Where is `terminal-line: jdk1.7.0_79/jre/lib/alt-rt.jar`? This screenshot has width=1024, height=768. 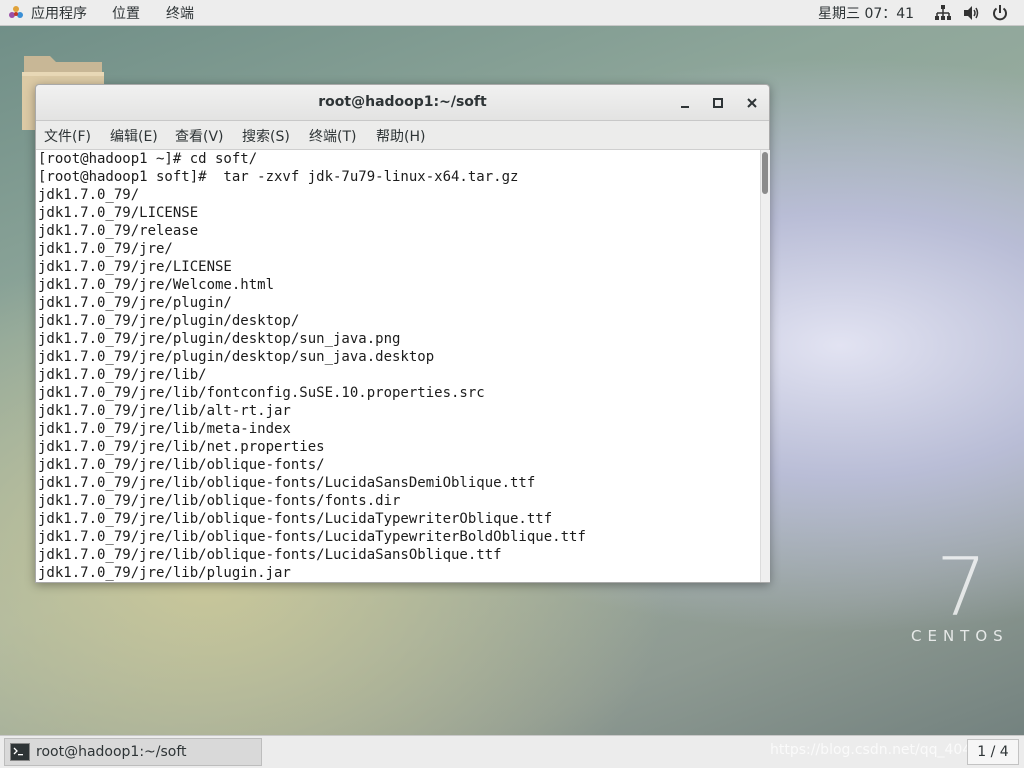
terminal-line: jdk1.7.0_79/jre/lib/alt-rt.jar is located at coordinates (164, 411).